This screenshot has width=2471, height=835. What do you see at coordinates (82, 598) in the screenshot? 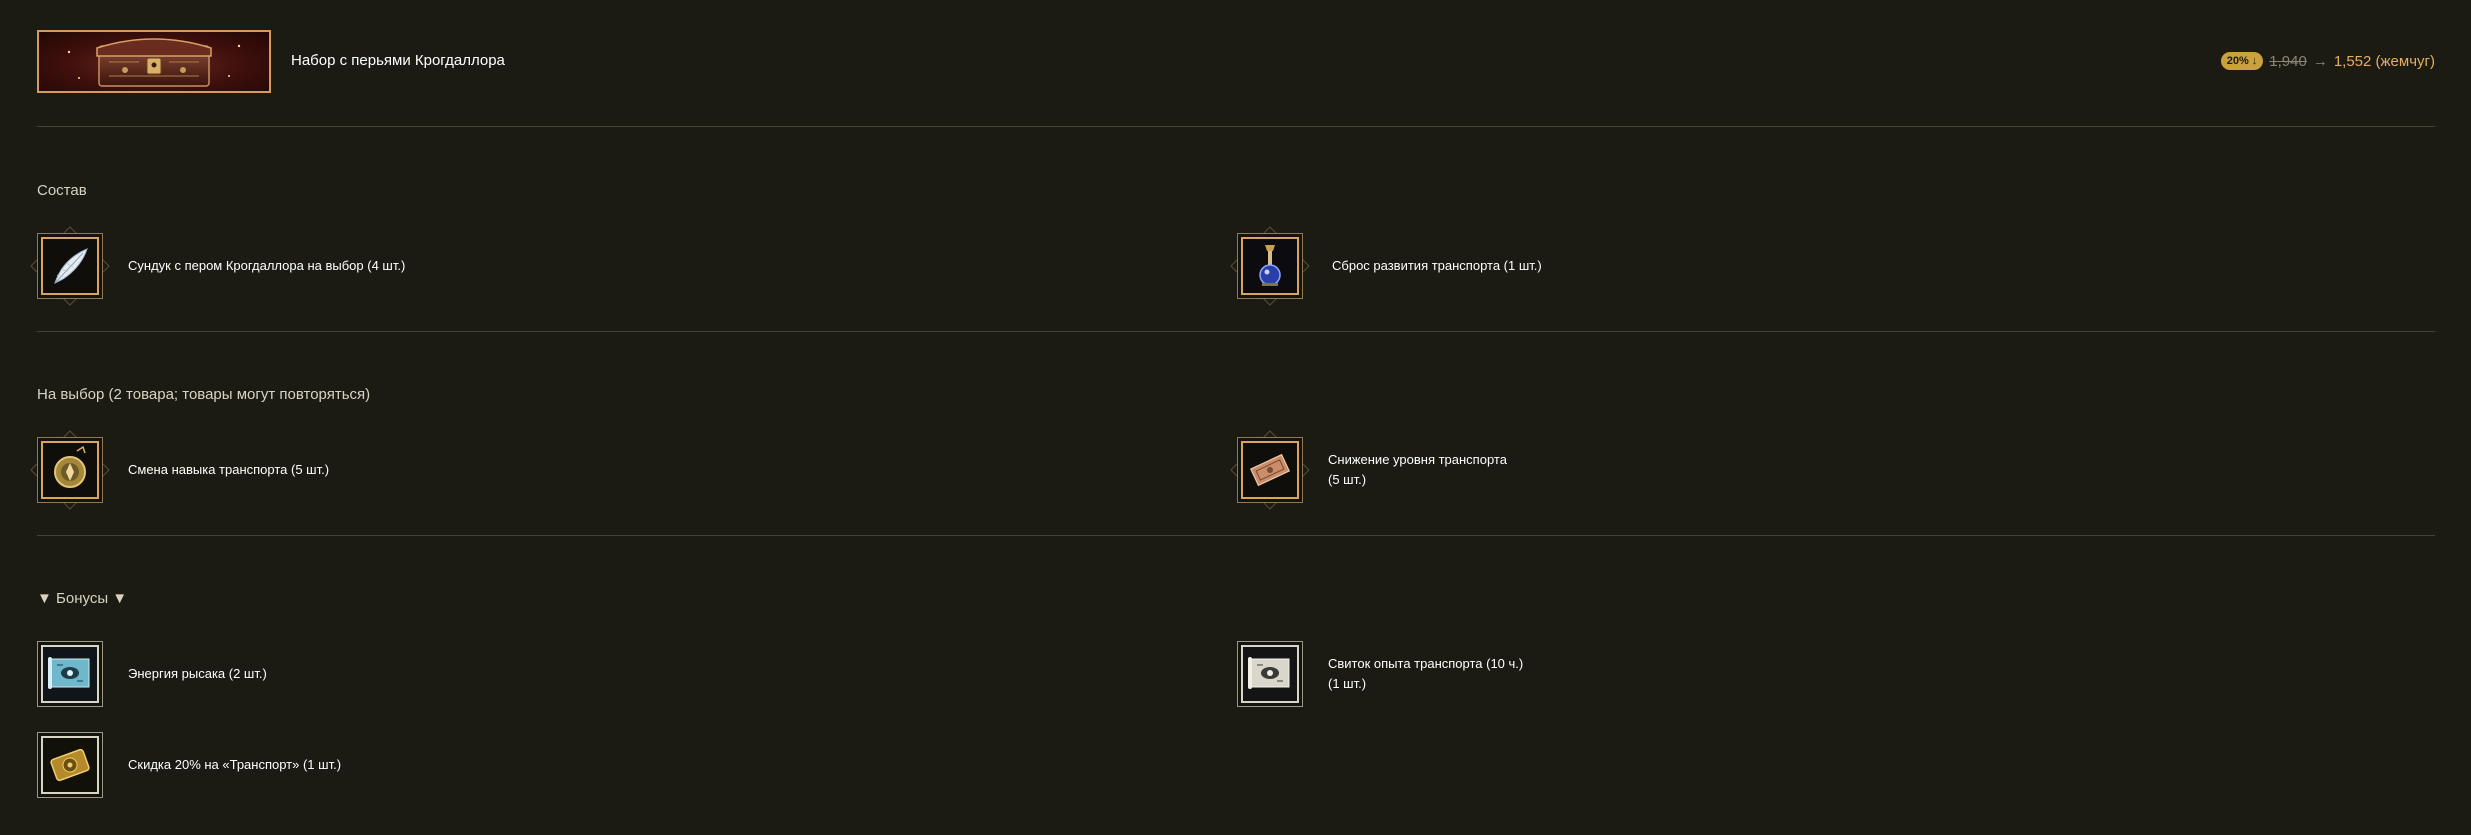
I see `section-title-bonuses: ▼ Бонусы ▼` at bounding box center [82, 598].